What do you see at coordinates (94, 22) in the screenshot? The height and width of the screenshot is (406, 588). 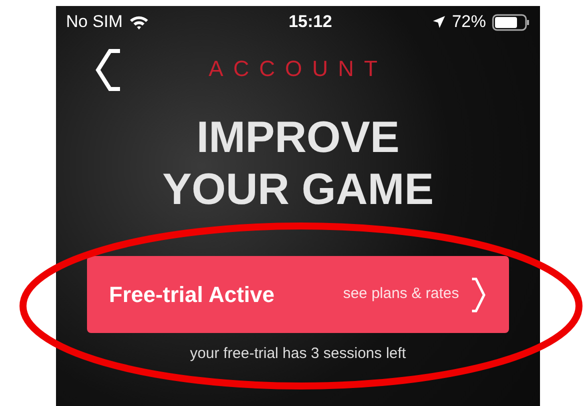 I see `carrier-text: No SIM` at bounding box center [94, 22].